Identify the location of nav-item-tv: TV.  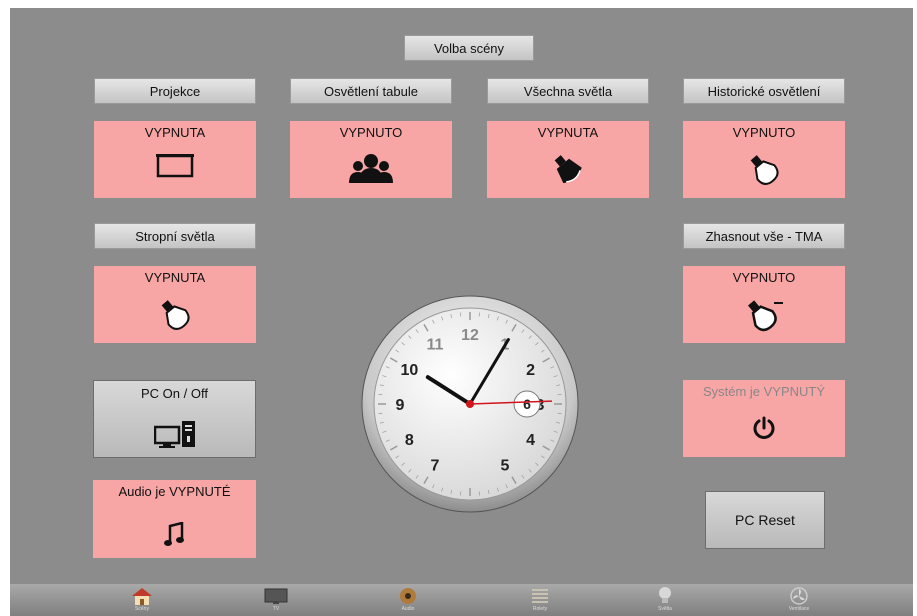
(276, 601).